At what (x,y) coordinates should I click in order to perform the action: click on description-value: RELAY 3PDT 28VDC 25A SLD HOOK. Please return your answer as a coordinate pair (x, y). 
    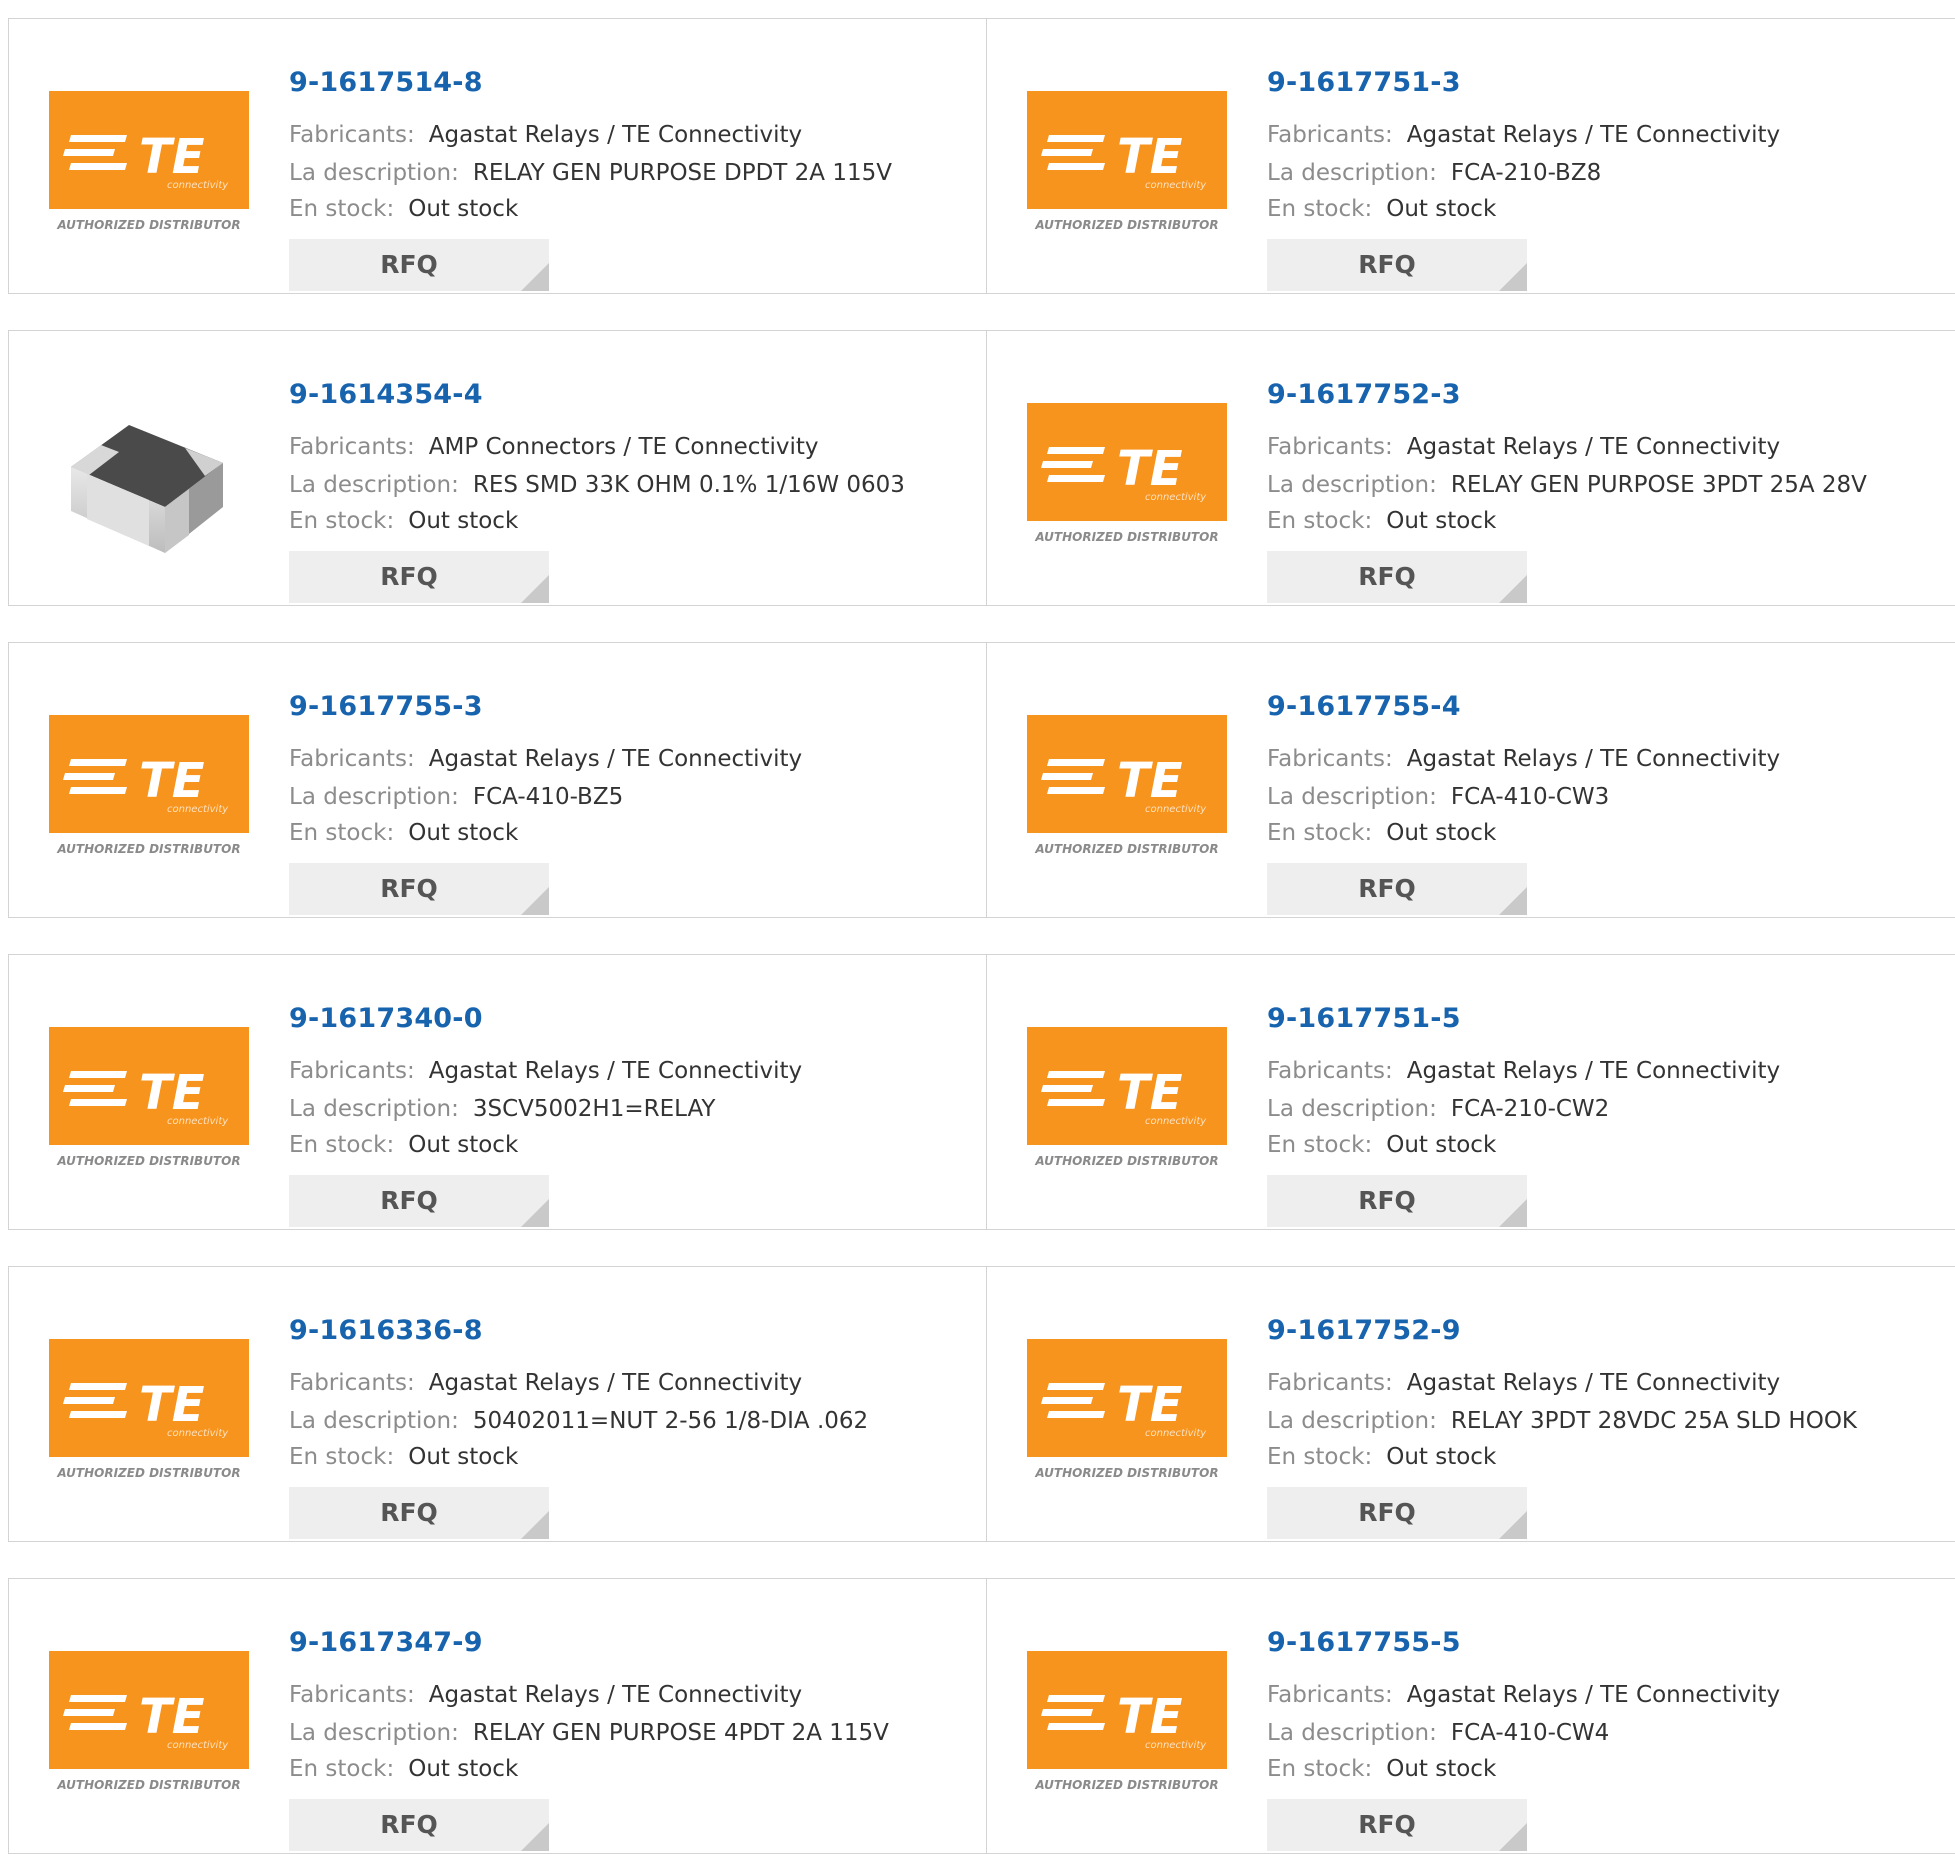
    Looking at the image, I should click on (1654, 1421).